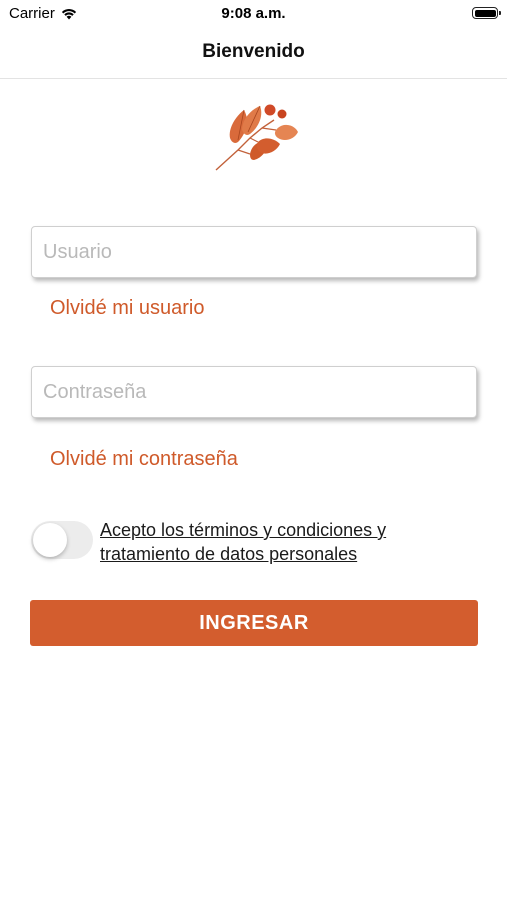  I want to click on password-input, so click(254, 392).